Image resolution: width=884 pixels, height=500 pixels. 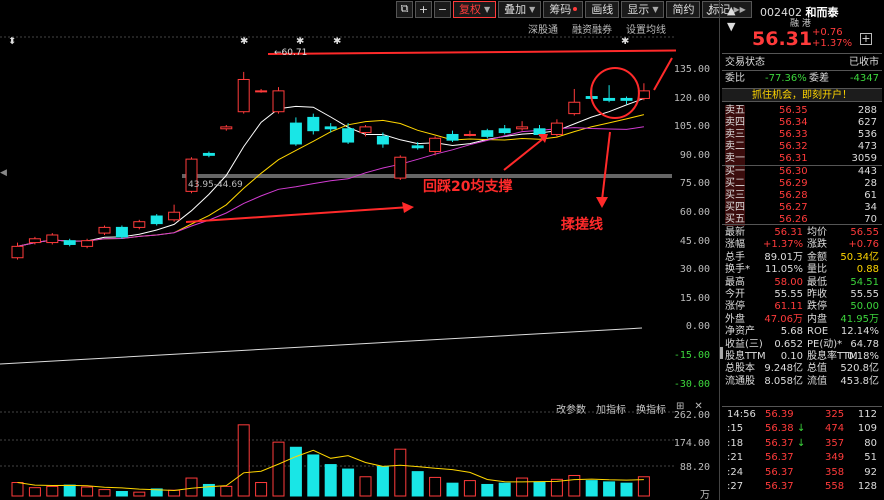 What do you see at coordinates (817, 232) in the screenshot?
I see `stat-label: 均价` at bounding box center [817, 232].